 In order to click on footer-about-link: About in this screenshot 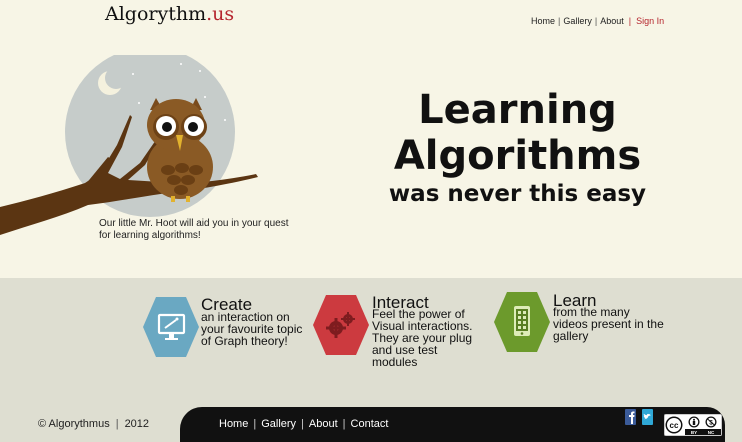, I will do `click(323, 424)`.